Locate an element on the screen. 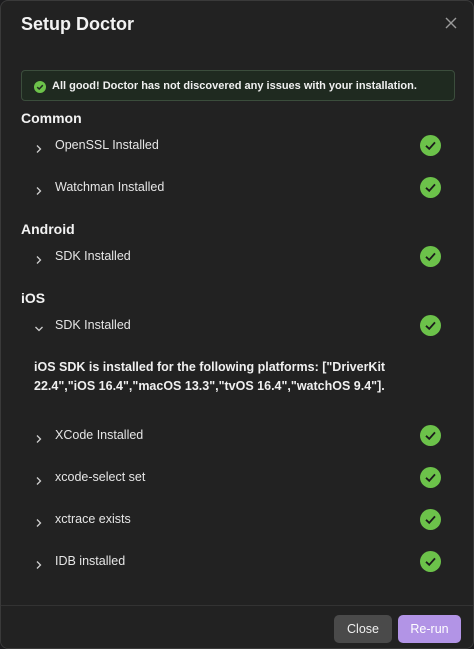 This screenshot has width=474, height=649. section-title-common: Common is located at coordinates (51, 118).